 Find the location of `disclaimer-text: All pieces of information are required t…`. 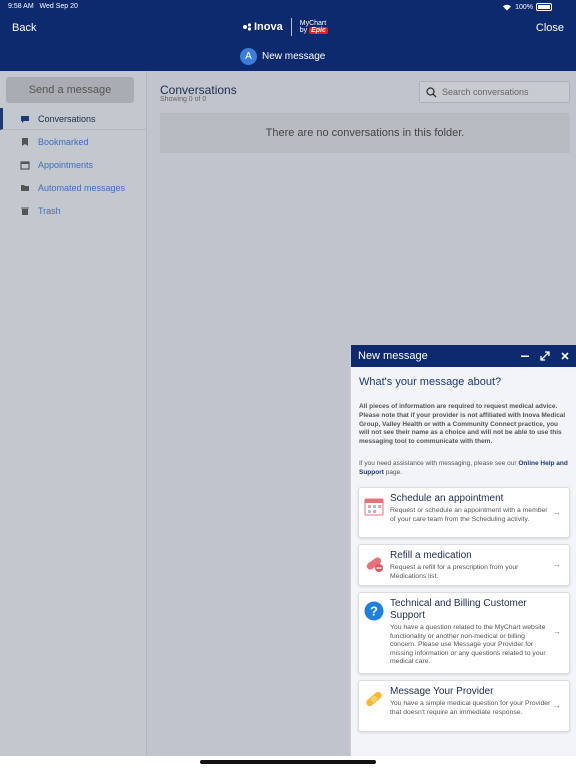

disclaimer-text: All pieces of information are required t… is located at coordinates (462, 424).